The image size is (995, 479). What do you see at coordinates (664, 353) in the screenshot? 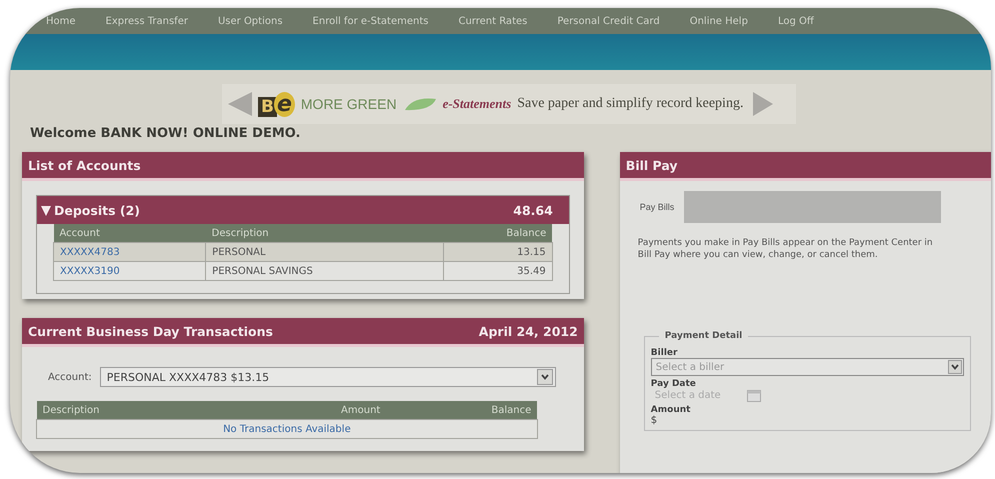
I see `field-label: Biller` at bounding box center [664, 353].